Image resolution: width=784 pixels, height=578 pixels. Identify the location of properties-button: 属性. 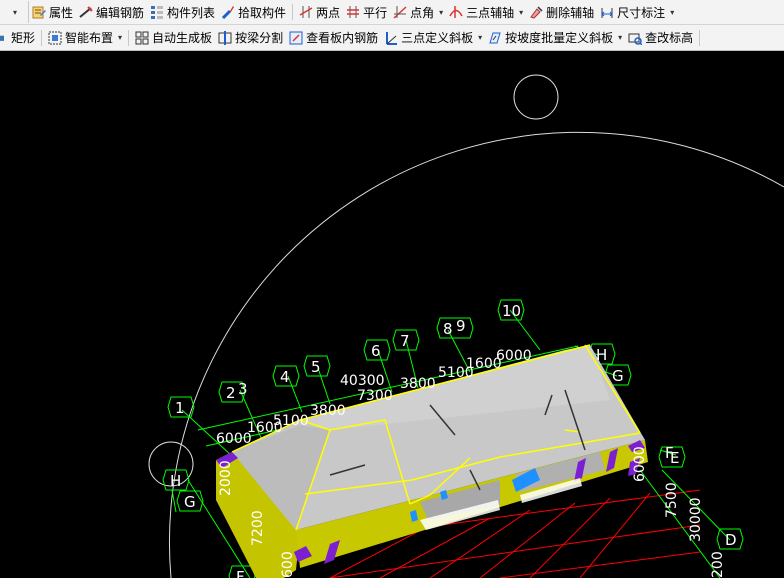
(52, 12).